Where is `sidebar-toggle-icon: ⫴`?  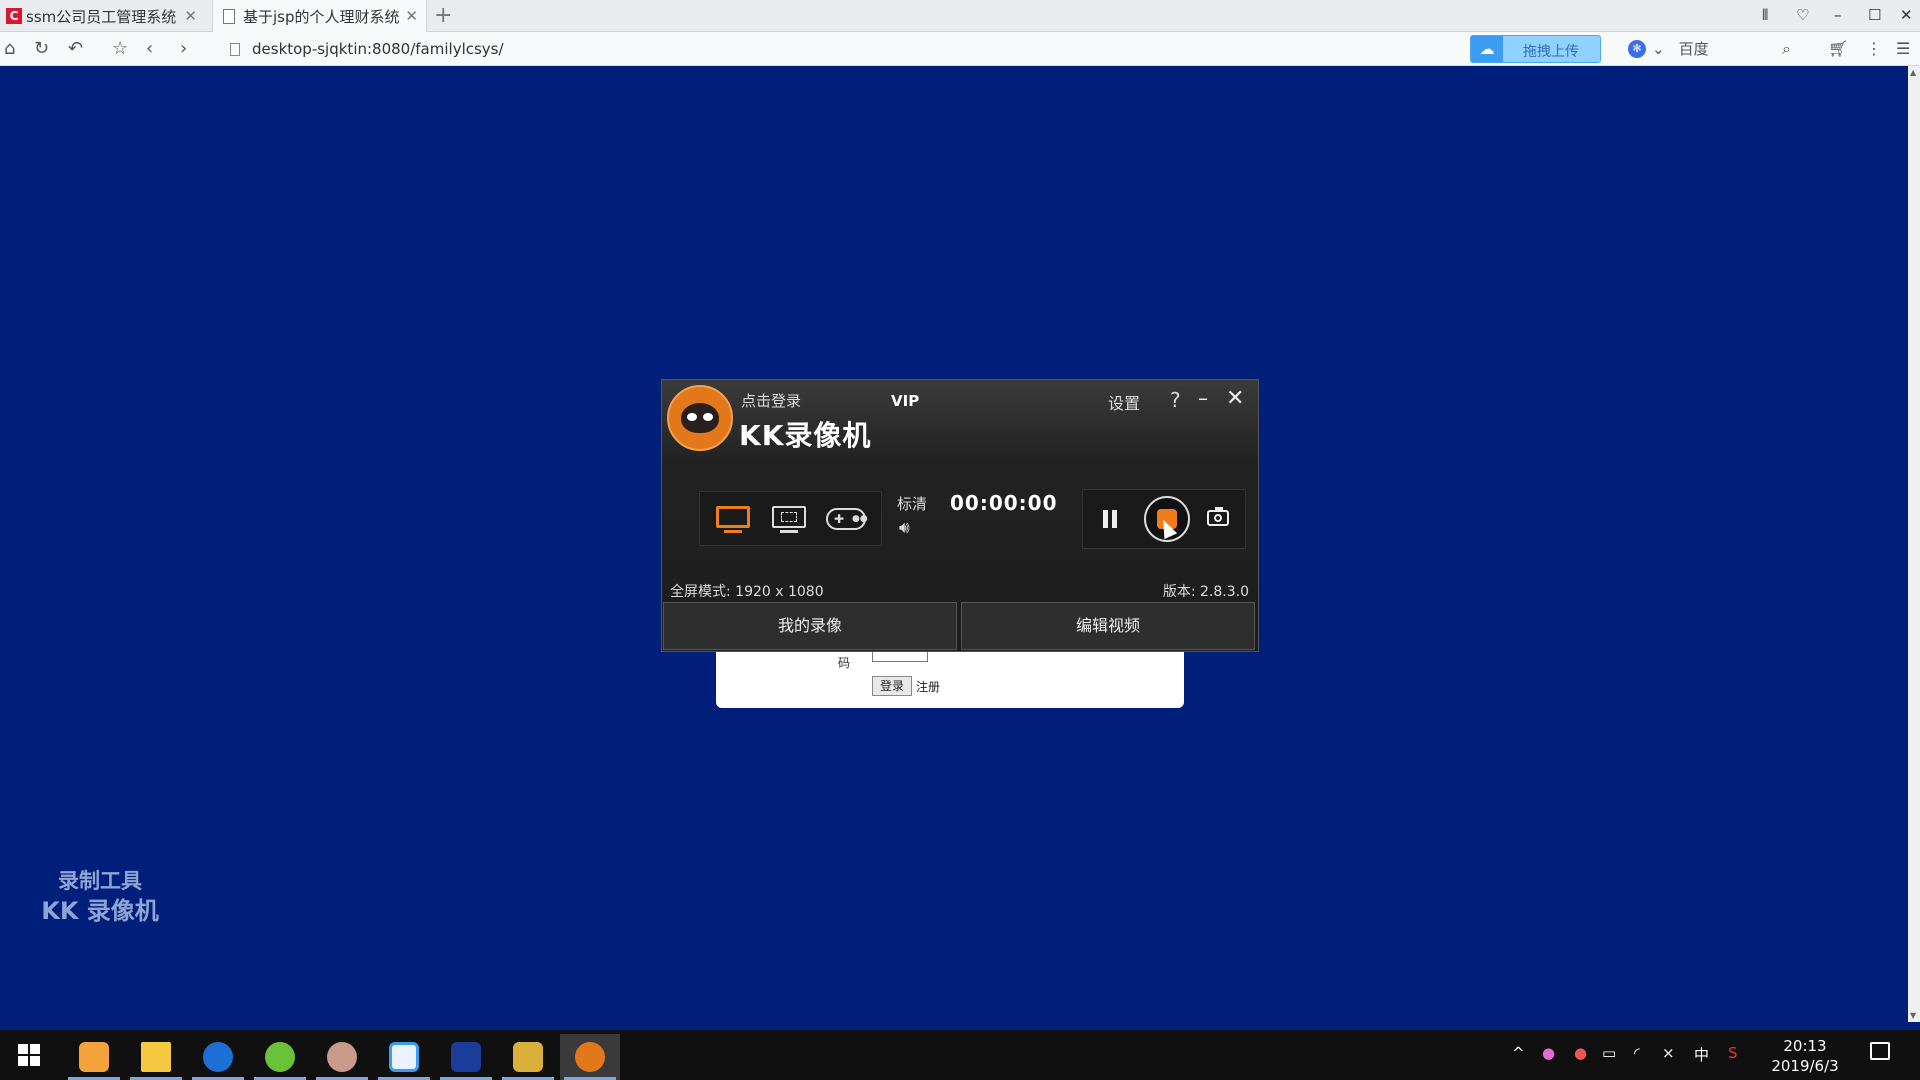 sidebar-toggle-icon: ⫴ is located at coordinates (1765, 15).